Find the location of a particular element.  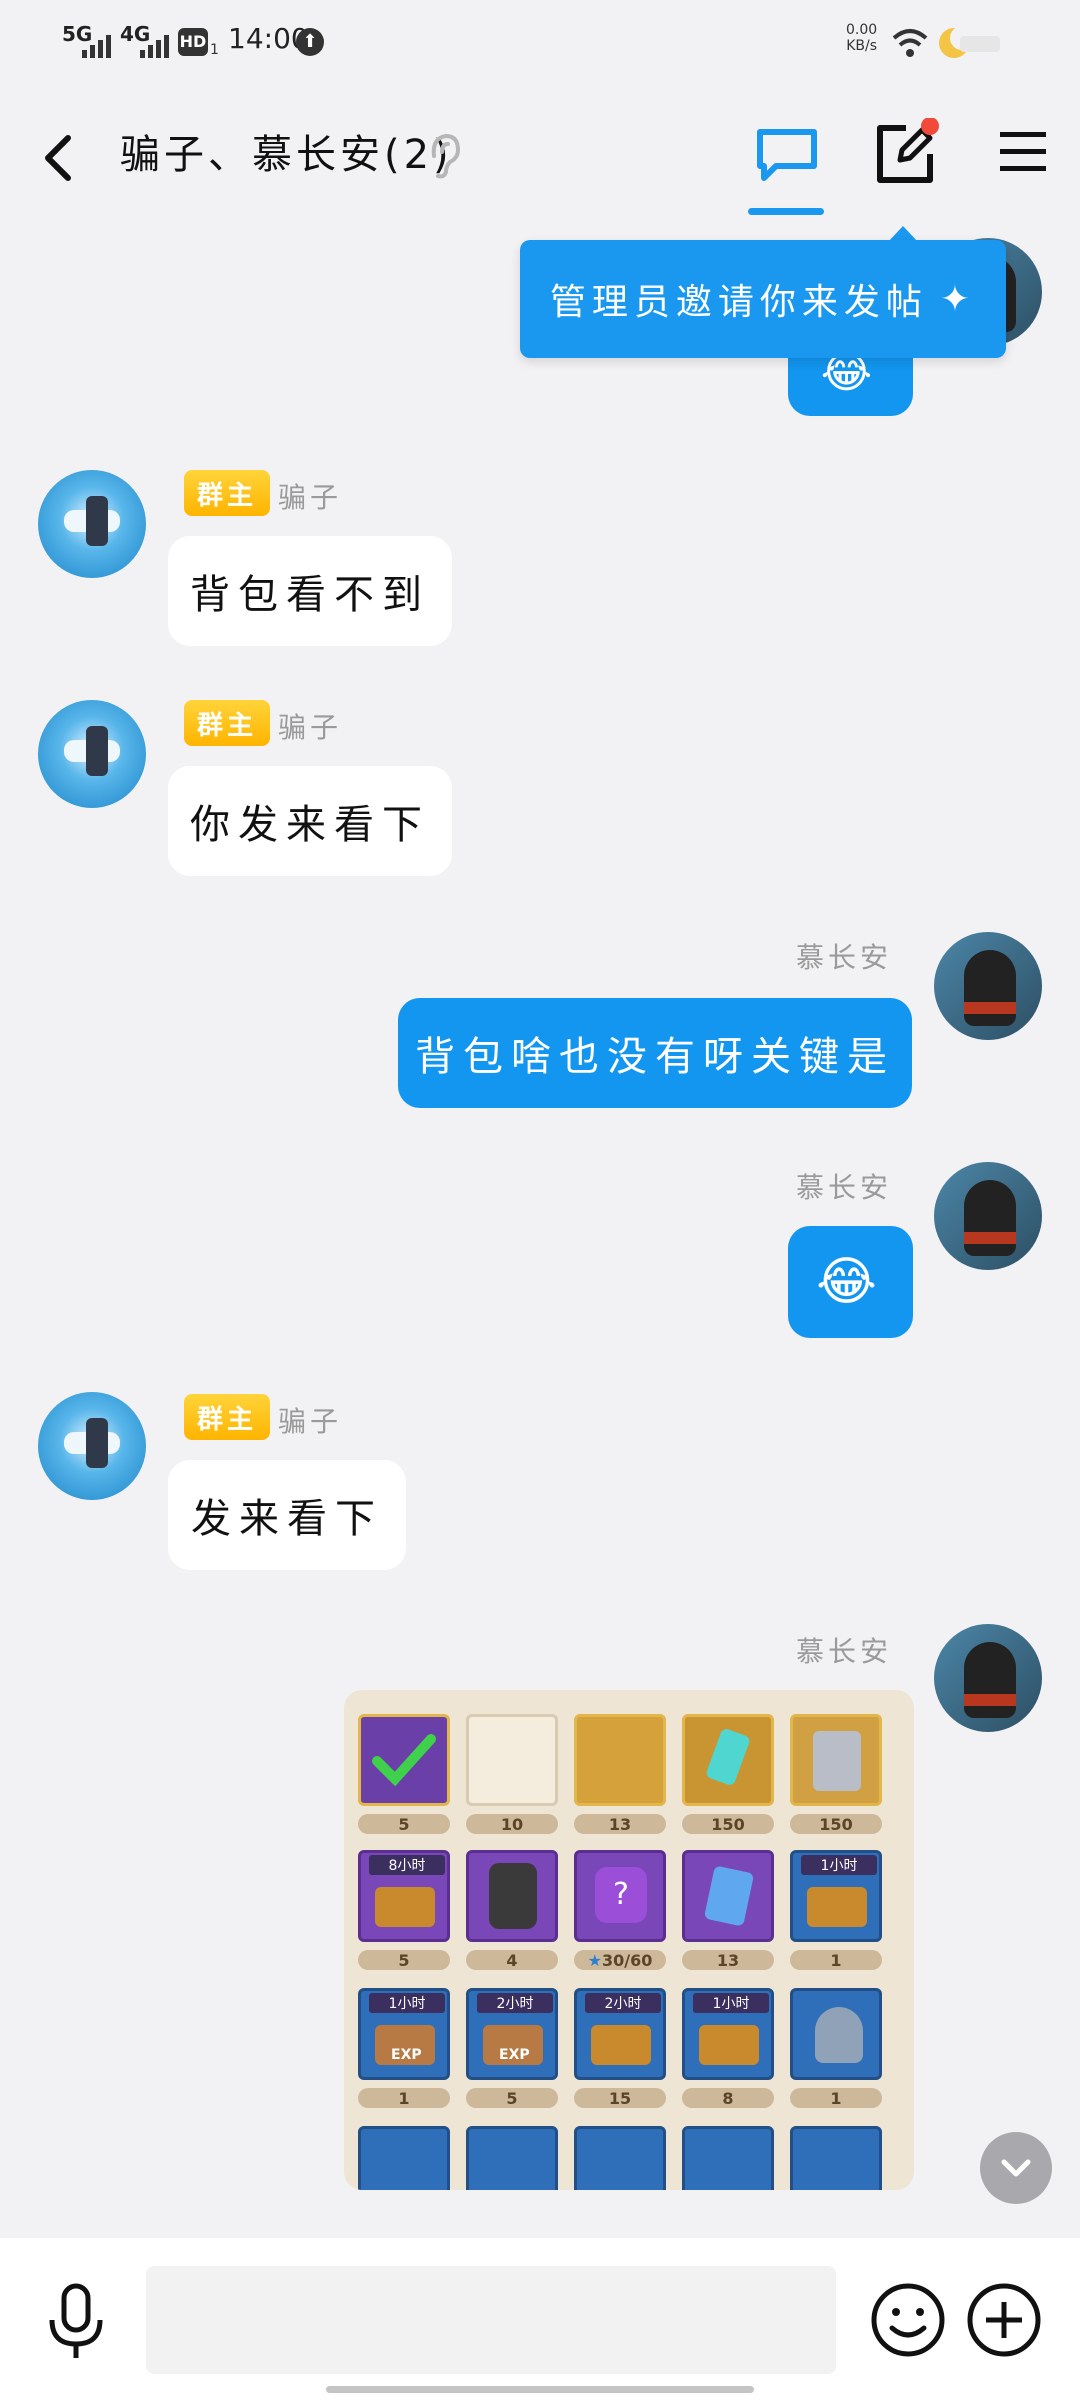

question-icon: ? is located at coordinates (621, 1895).